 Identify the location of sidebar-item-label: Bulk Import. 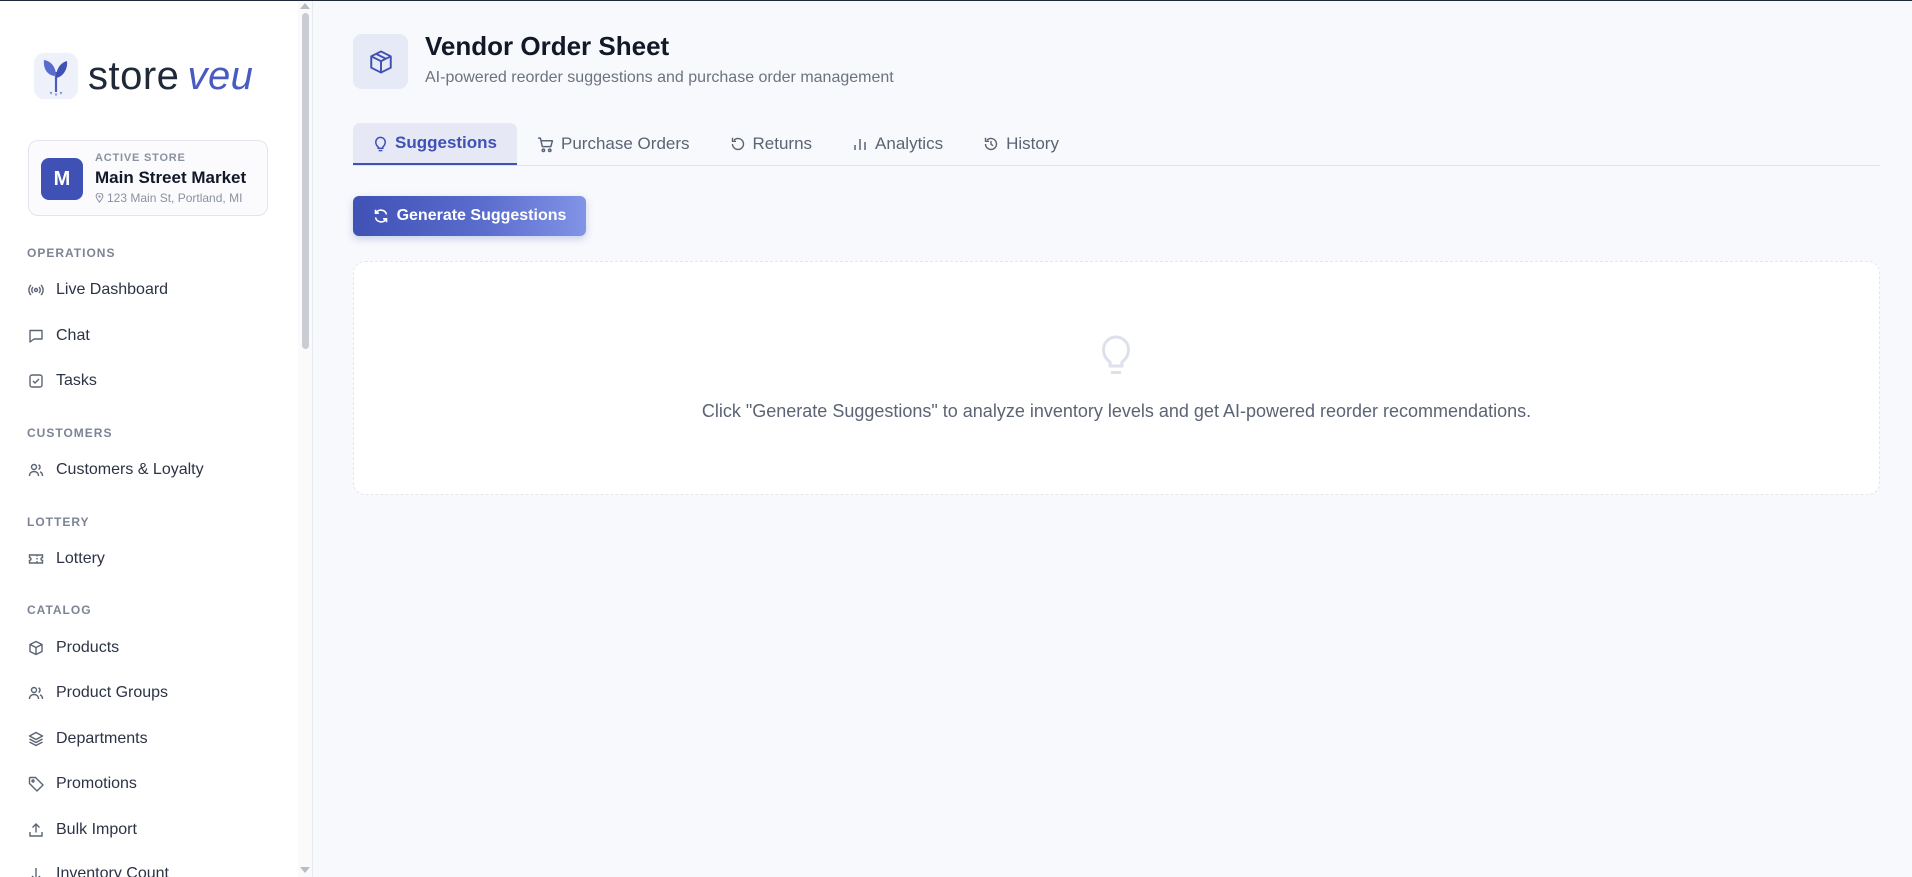
(96, 829).